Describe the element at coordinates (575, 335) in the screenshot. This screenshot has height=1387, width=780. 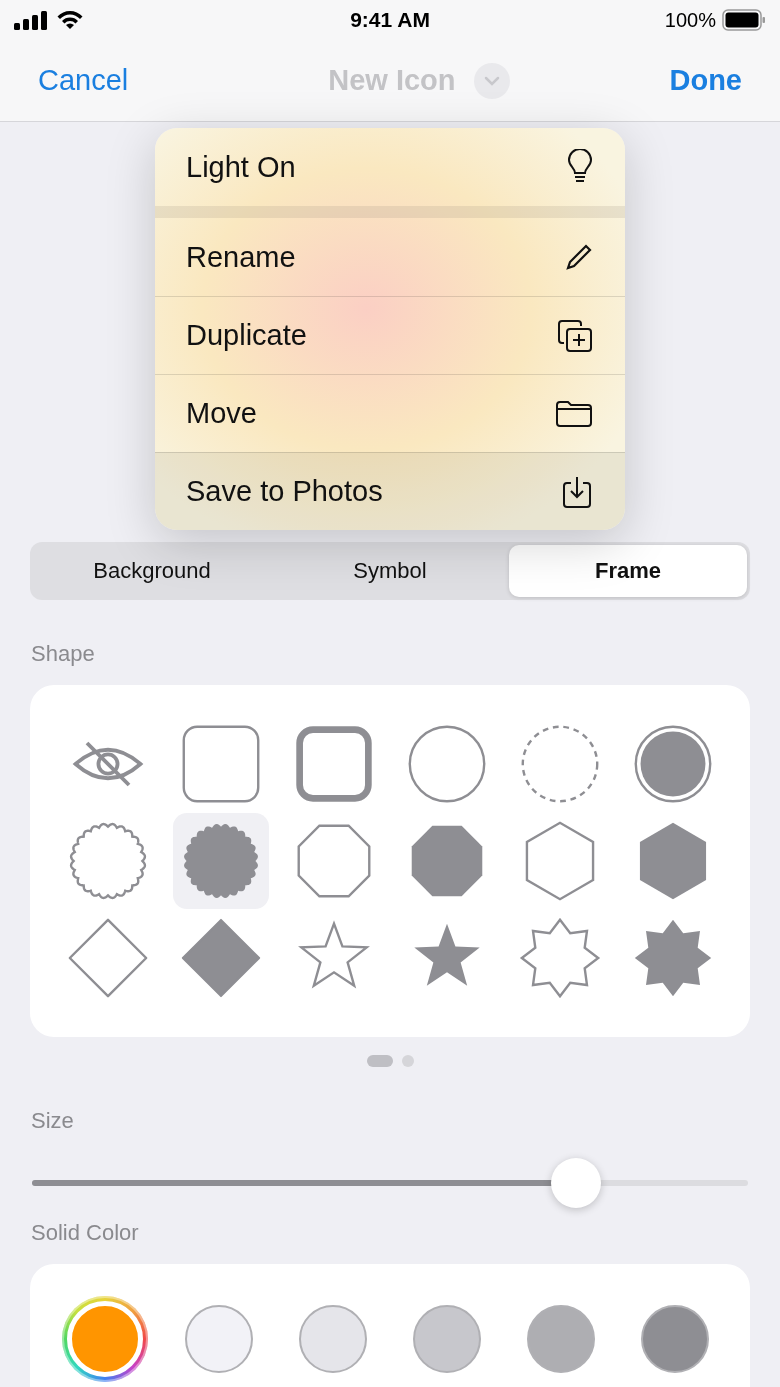
I see `duplicate-icon` at that location.